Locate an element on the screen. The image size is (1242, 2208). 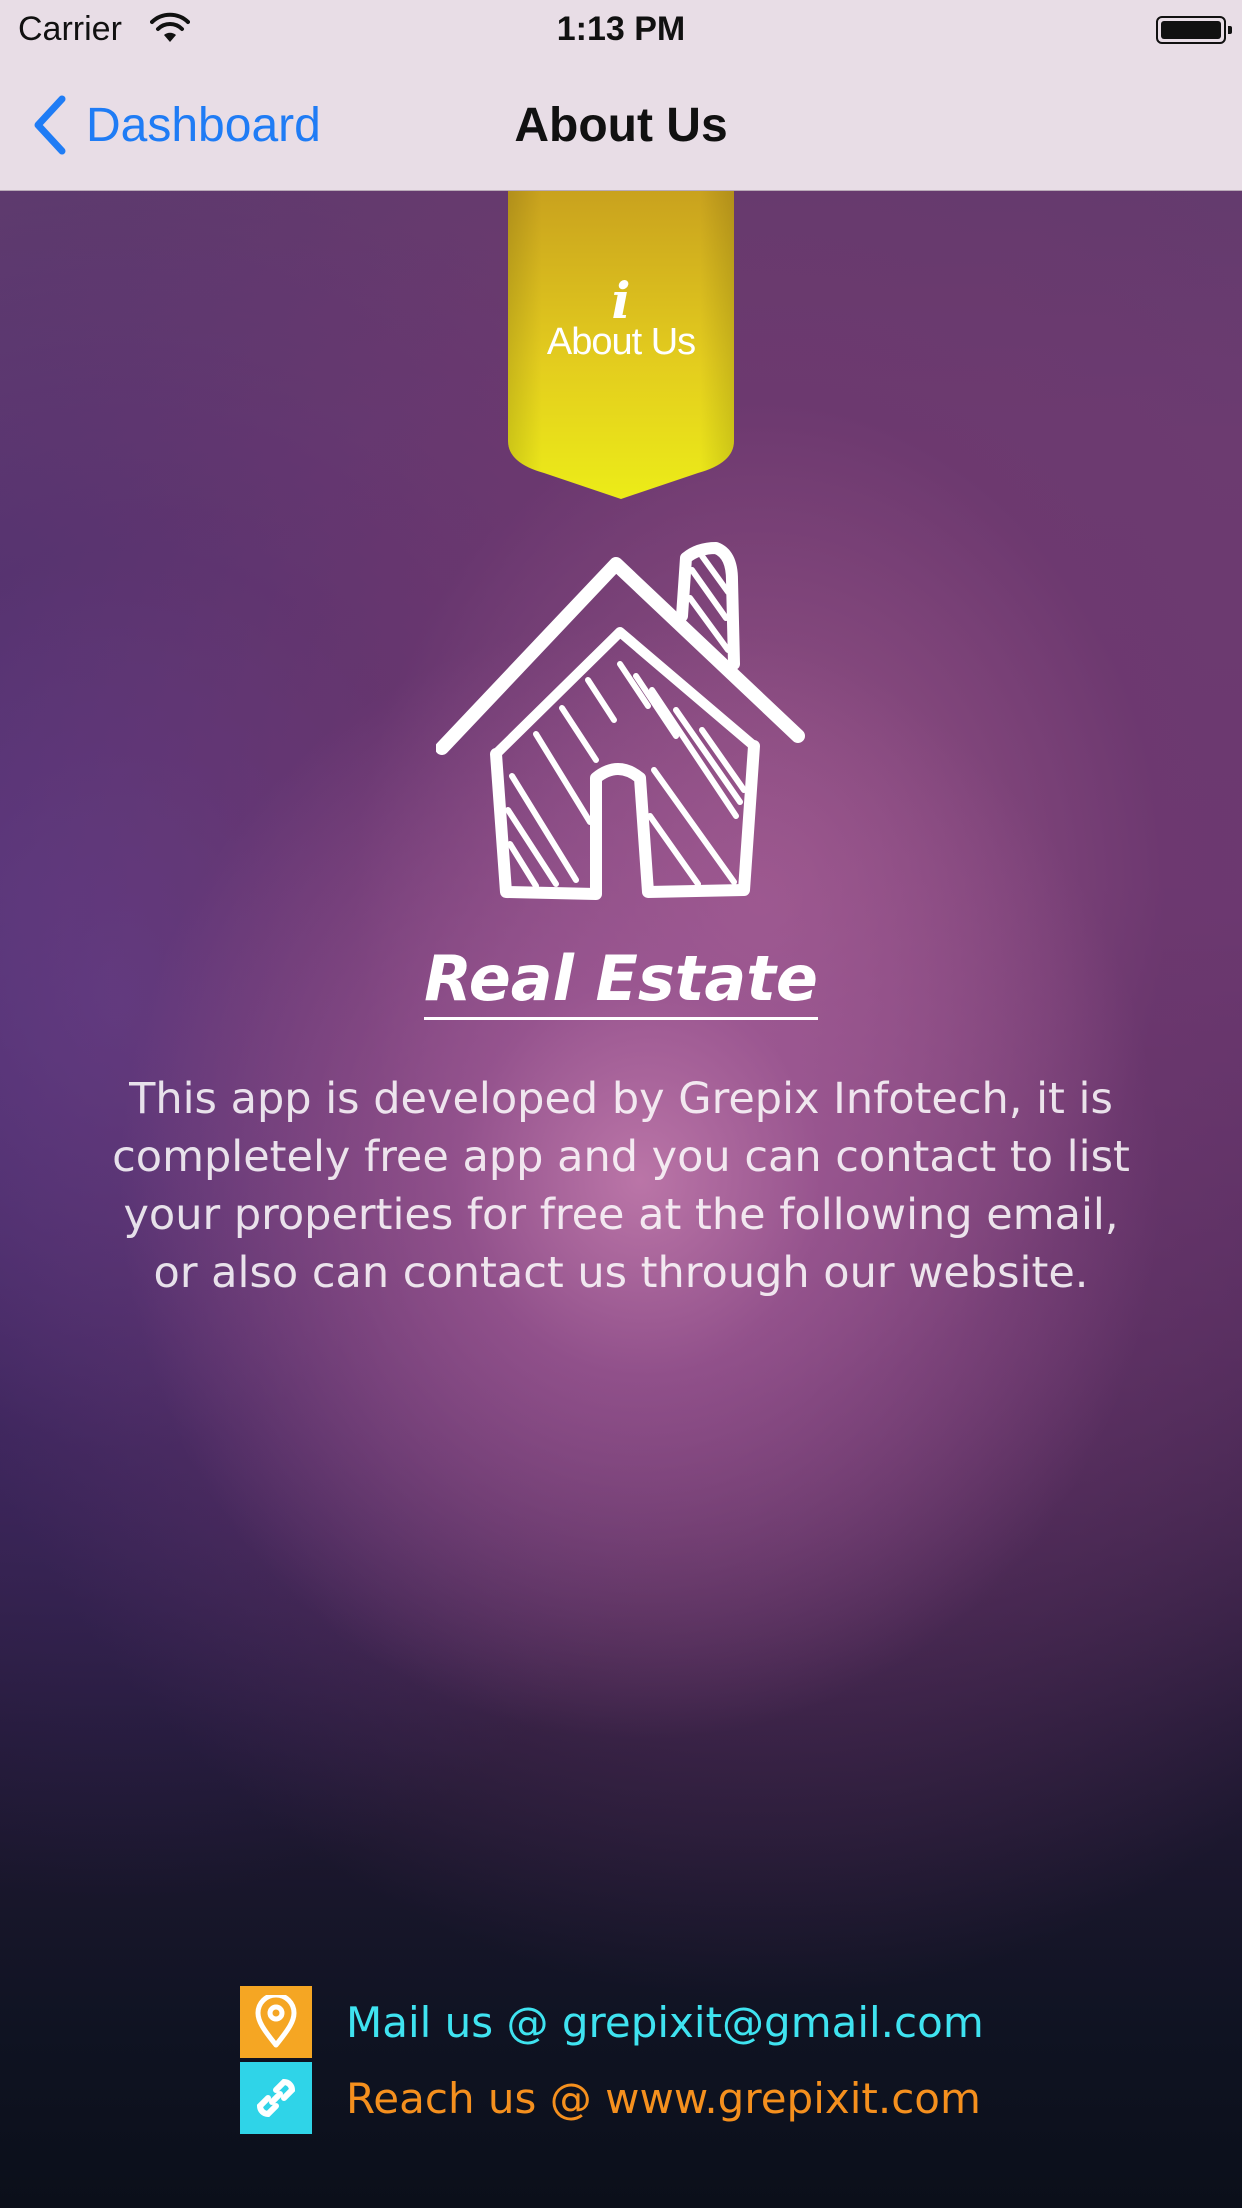
website-contact-label: Reach us @ www.grepixit.com is located at coordinates (663, 2098).